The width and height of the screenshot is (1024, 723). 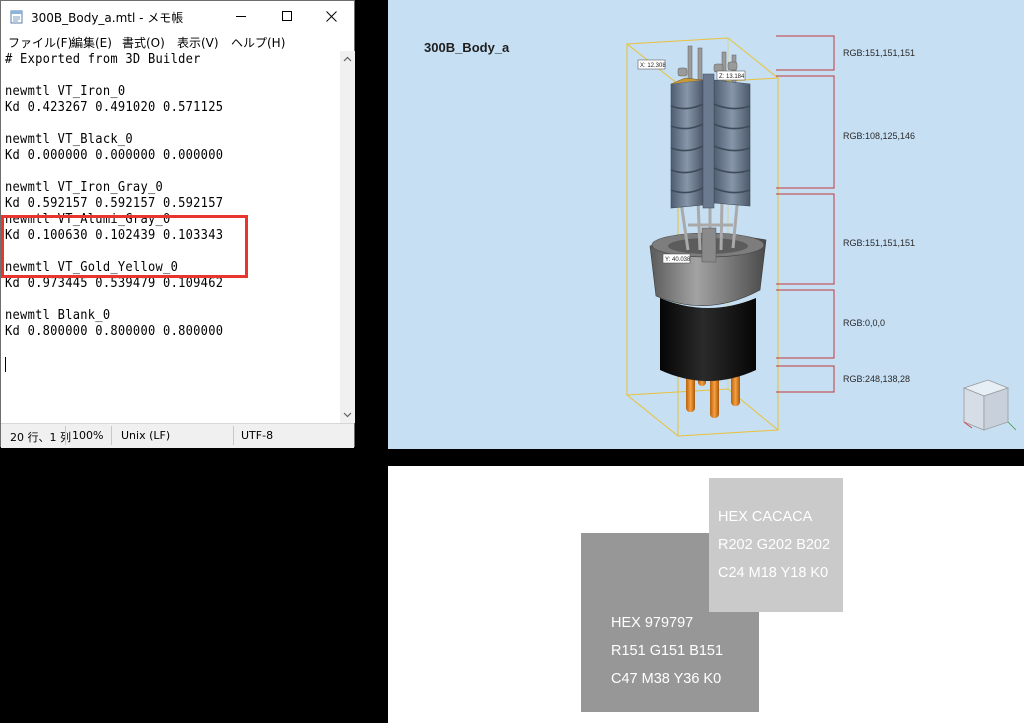 What do you see at coordinates (124, 246) in the screenshot?
I see `highlight-box` at bounding box center [124, 246].